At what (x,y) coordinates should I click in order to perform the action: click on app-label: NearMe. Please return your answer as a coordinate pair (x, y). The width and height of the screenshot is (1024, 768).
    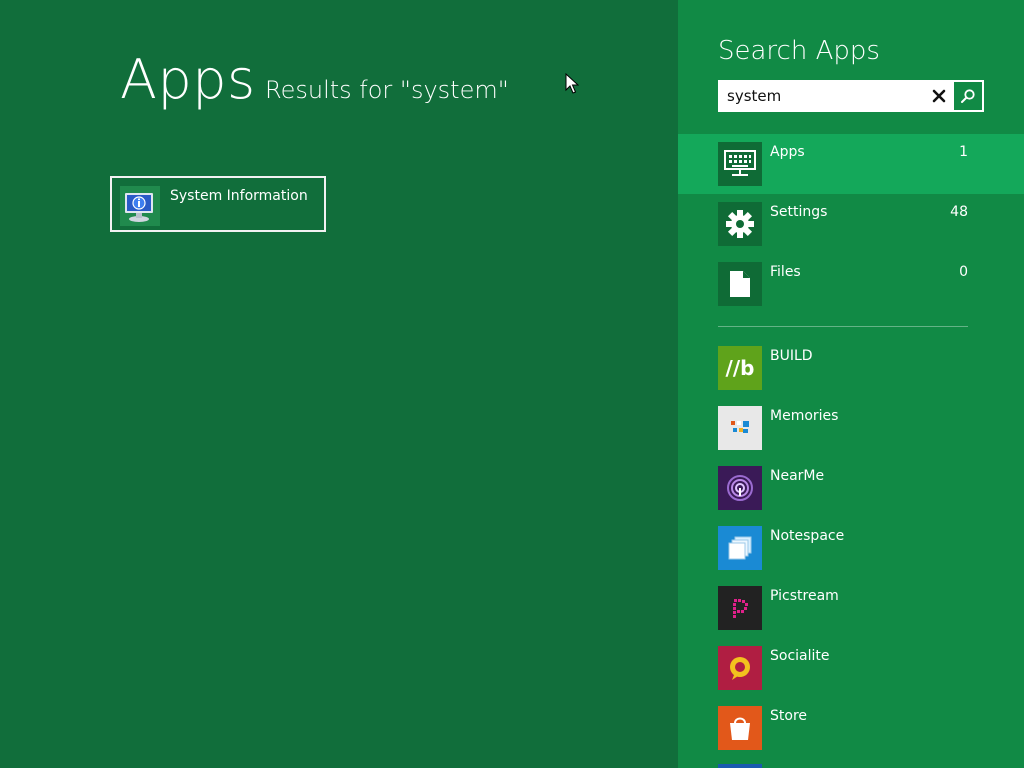
    Looking at the image, I should click on (797, 476).